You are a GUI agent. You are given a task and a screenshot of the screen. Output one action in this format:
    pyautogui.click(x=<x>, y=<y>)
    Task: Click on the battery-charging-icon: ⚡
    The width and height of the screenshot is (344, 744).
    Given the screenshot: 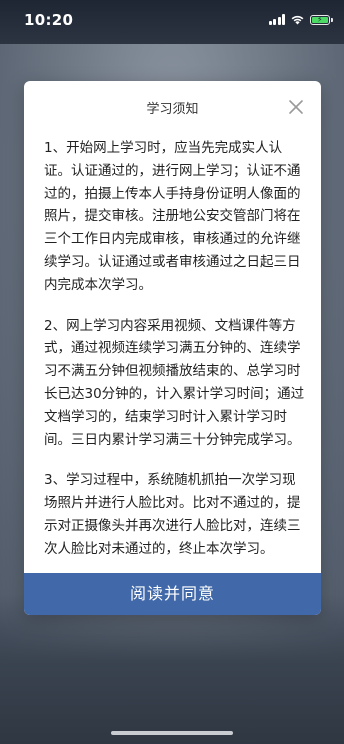 What is the action you would take?
    pyautogui.click(x=321, y=19)
    